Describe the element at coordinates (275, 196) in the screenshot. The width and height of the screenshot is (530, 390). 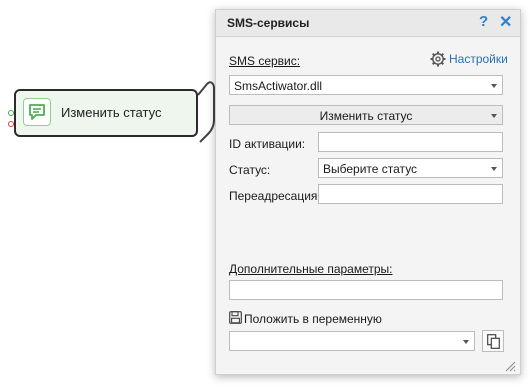
I see `forward-label: Переадресация:` at that location.